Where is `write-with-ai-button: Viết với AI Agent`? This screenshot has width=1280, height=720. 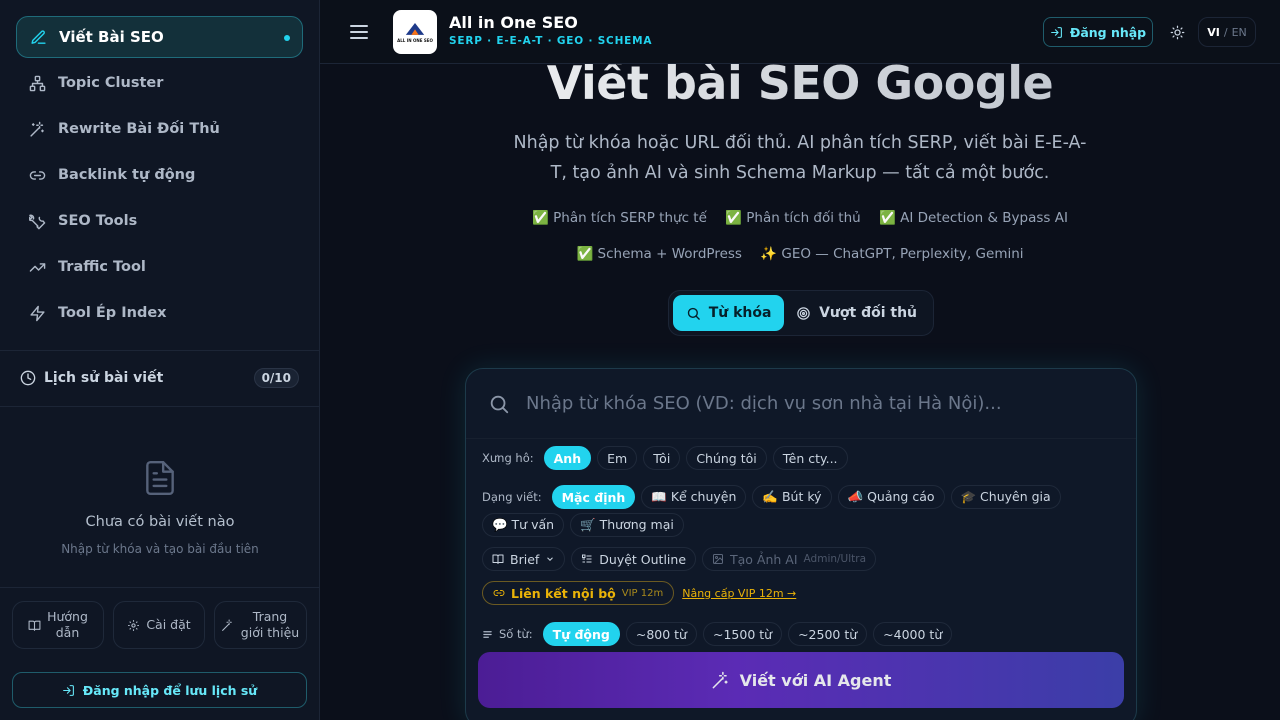
write-with-ai-button: Viết với AI Agent is located at coordinates (801, 680).